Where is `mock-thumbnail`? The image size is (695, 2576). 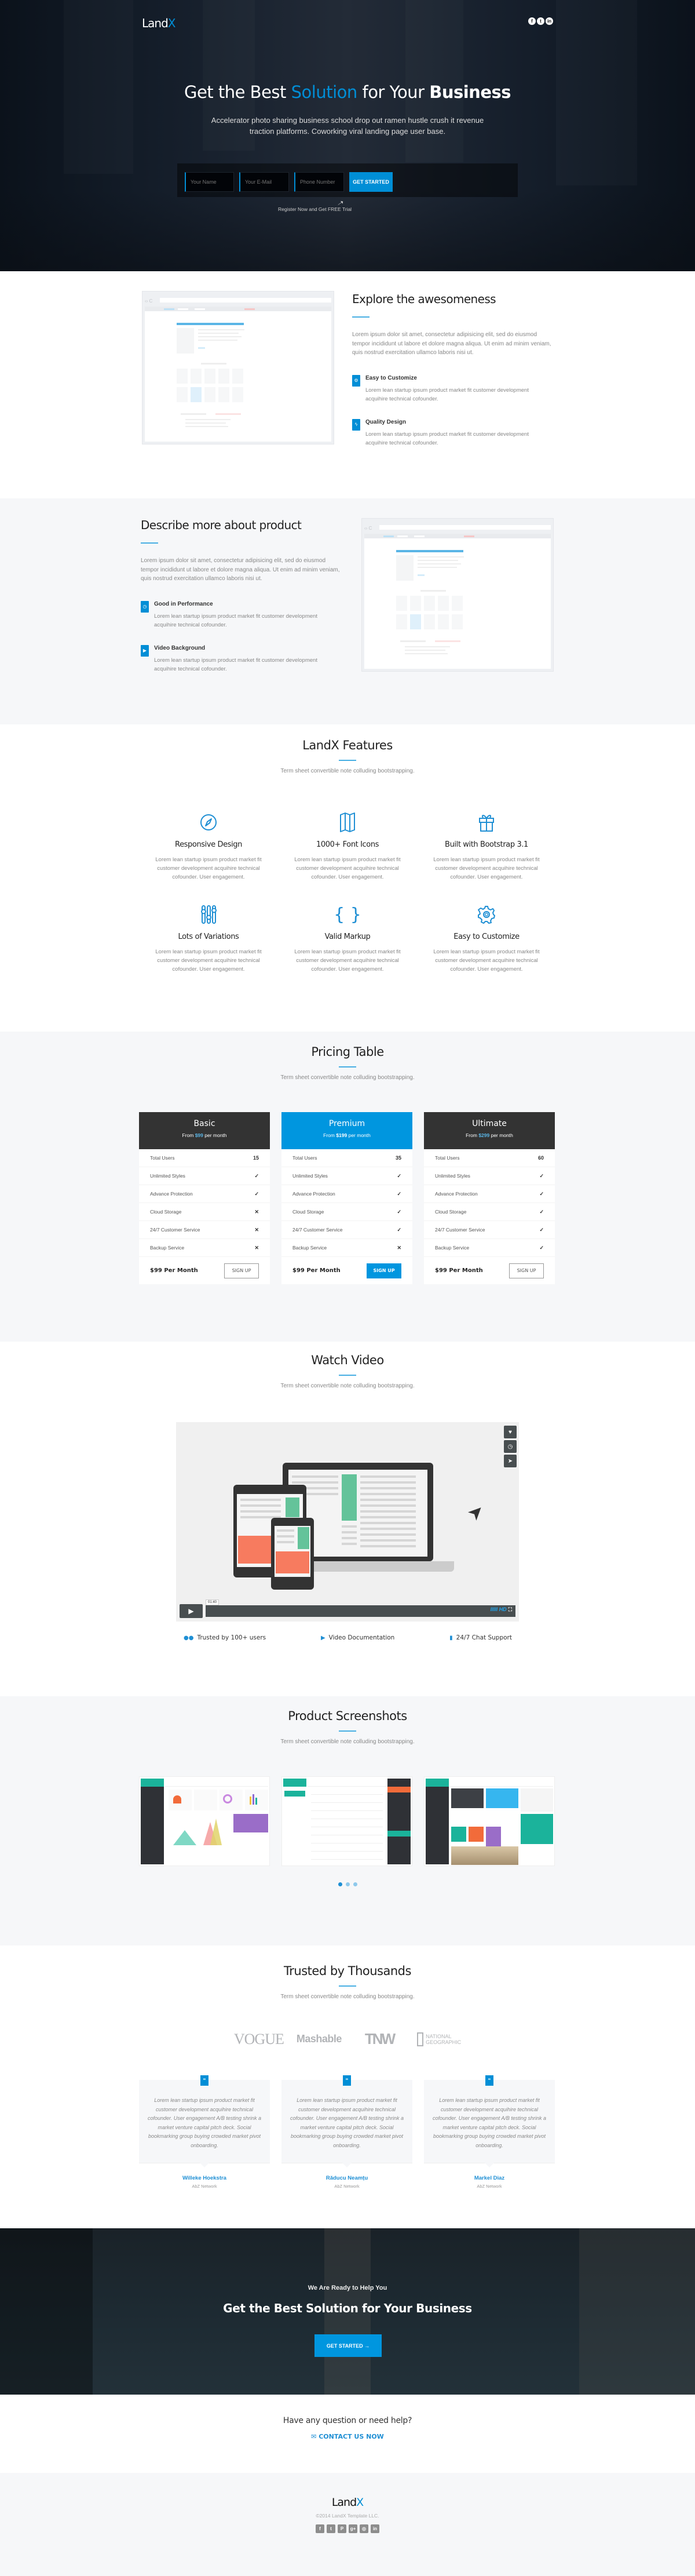 mock-thumbnail is located at coordinates (405, 568).